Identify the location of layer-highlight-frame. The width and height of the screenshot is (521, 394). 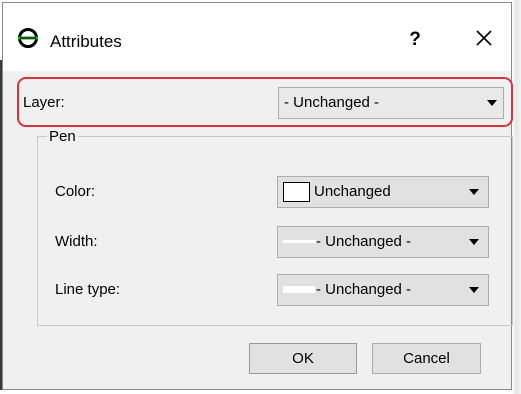
(265, 102).